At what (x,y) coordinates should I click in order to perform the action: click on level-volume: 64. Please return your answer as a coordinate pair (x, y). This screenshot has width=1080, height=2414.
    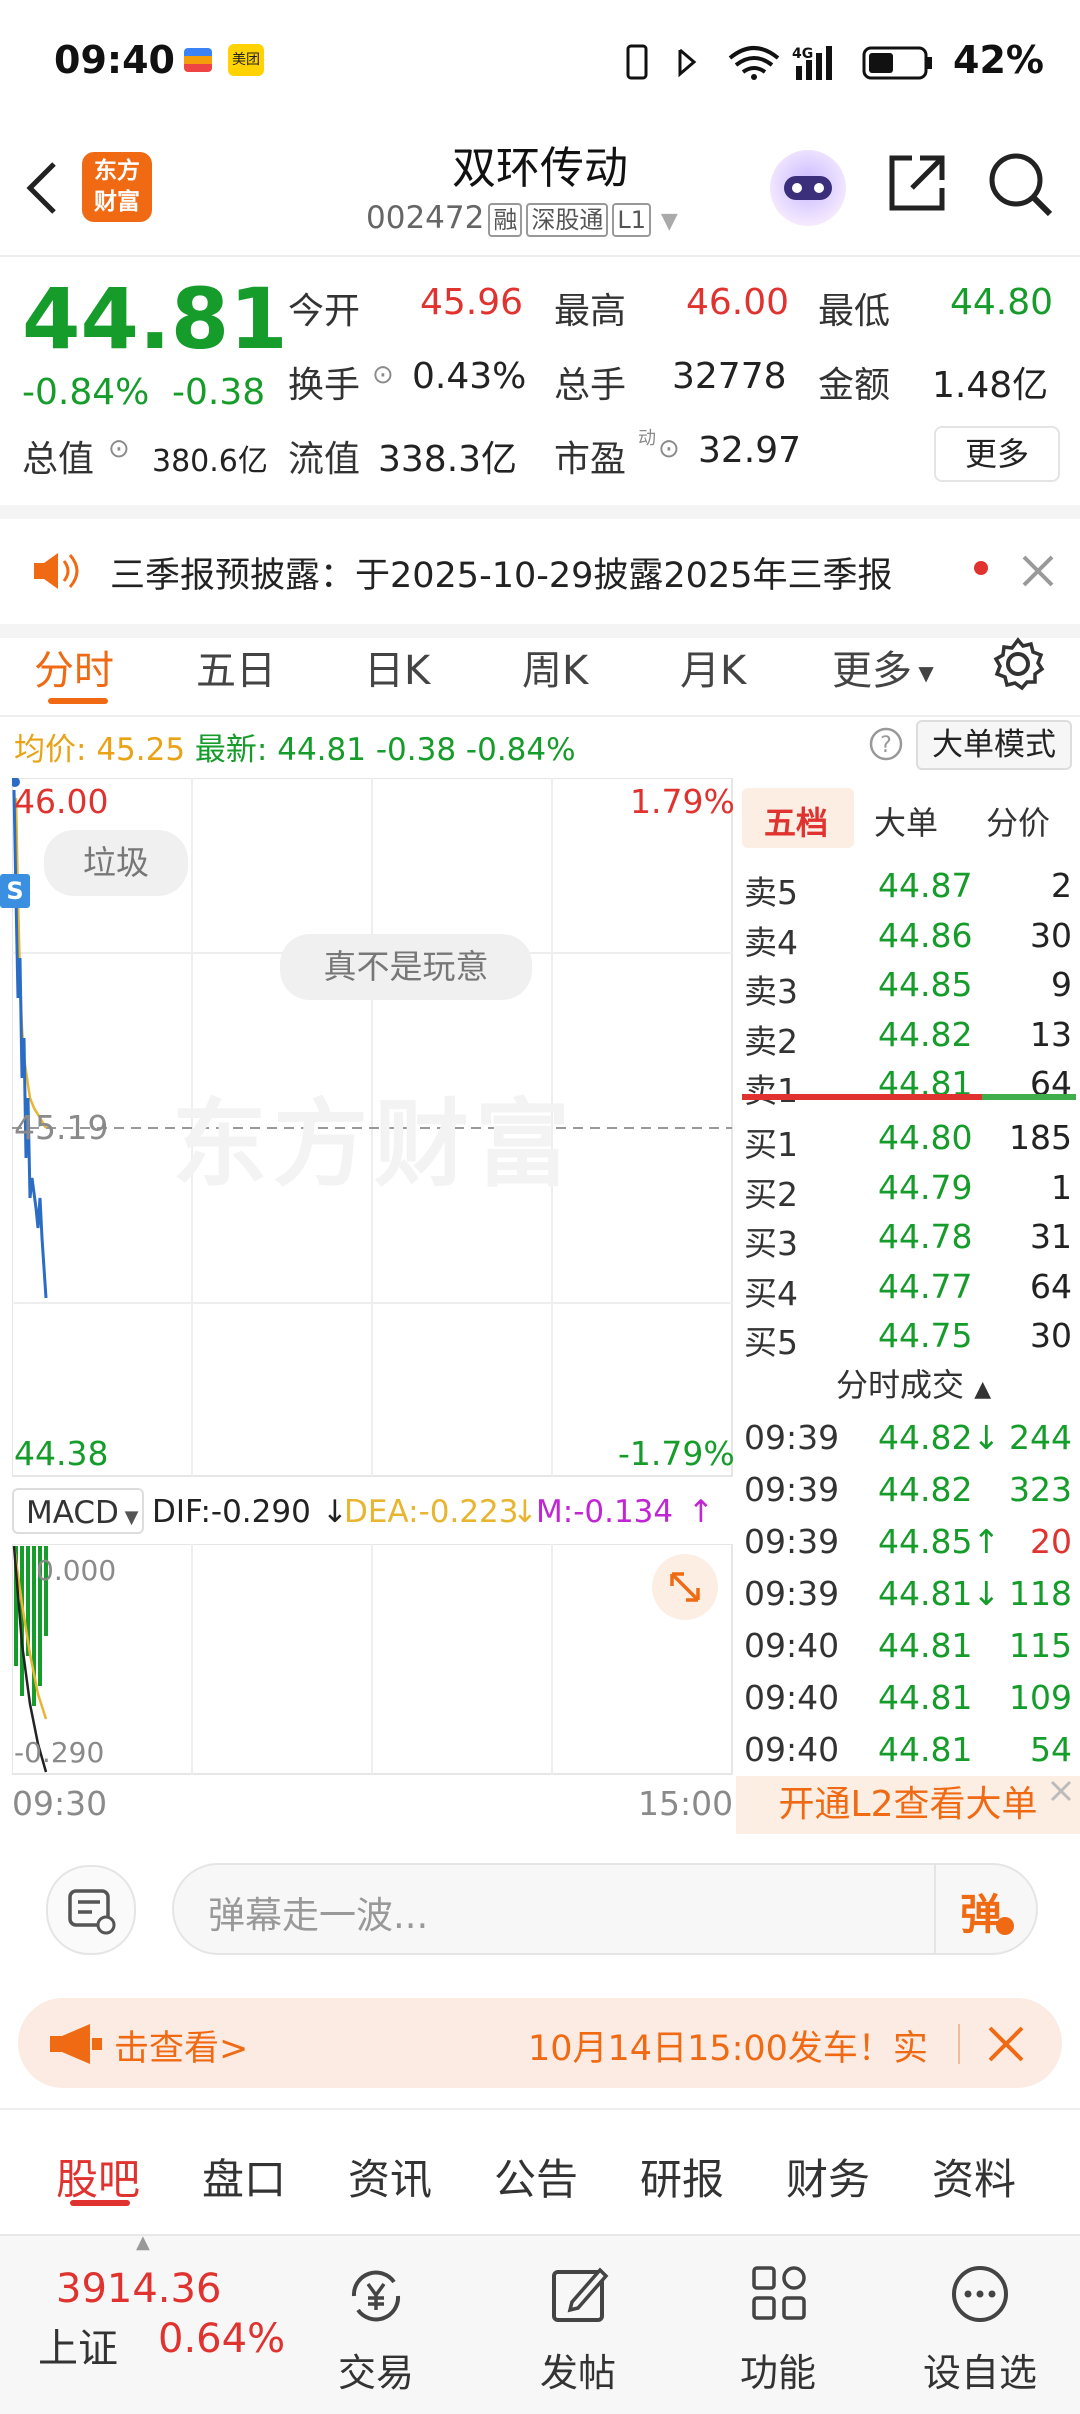
    Looking at the image, I should click on (1051, 1286).